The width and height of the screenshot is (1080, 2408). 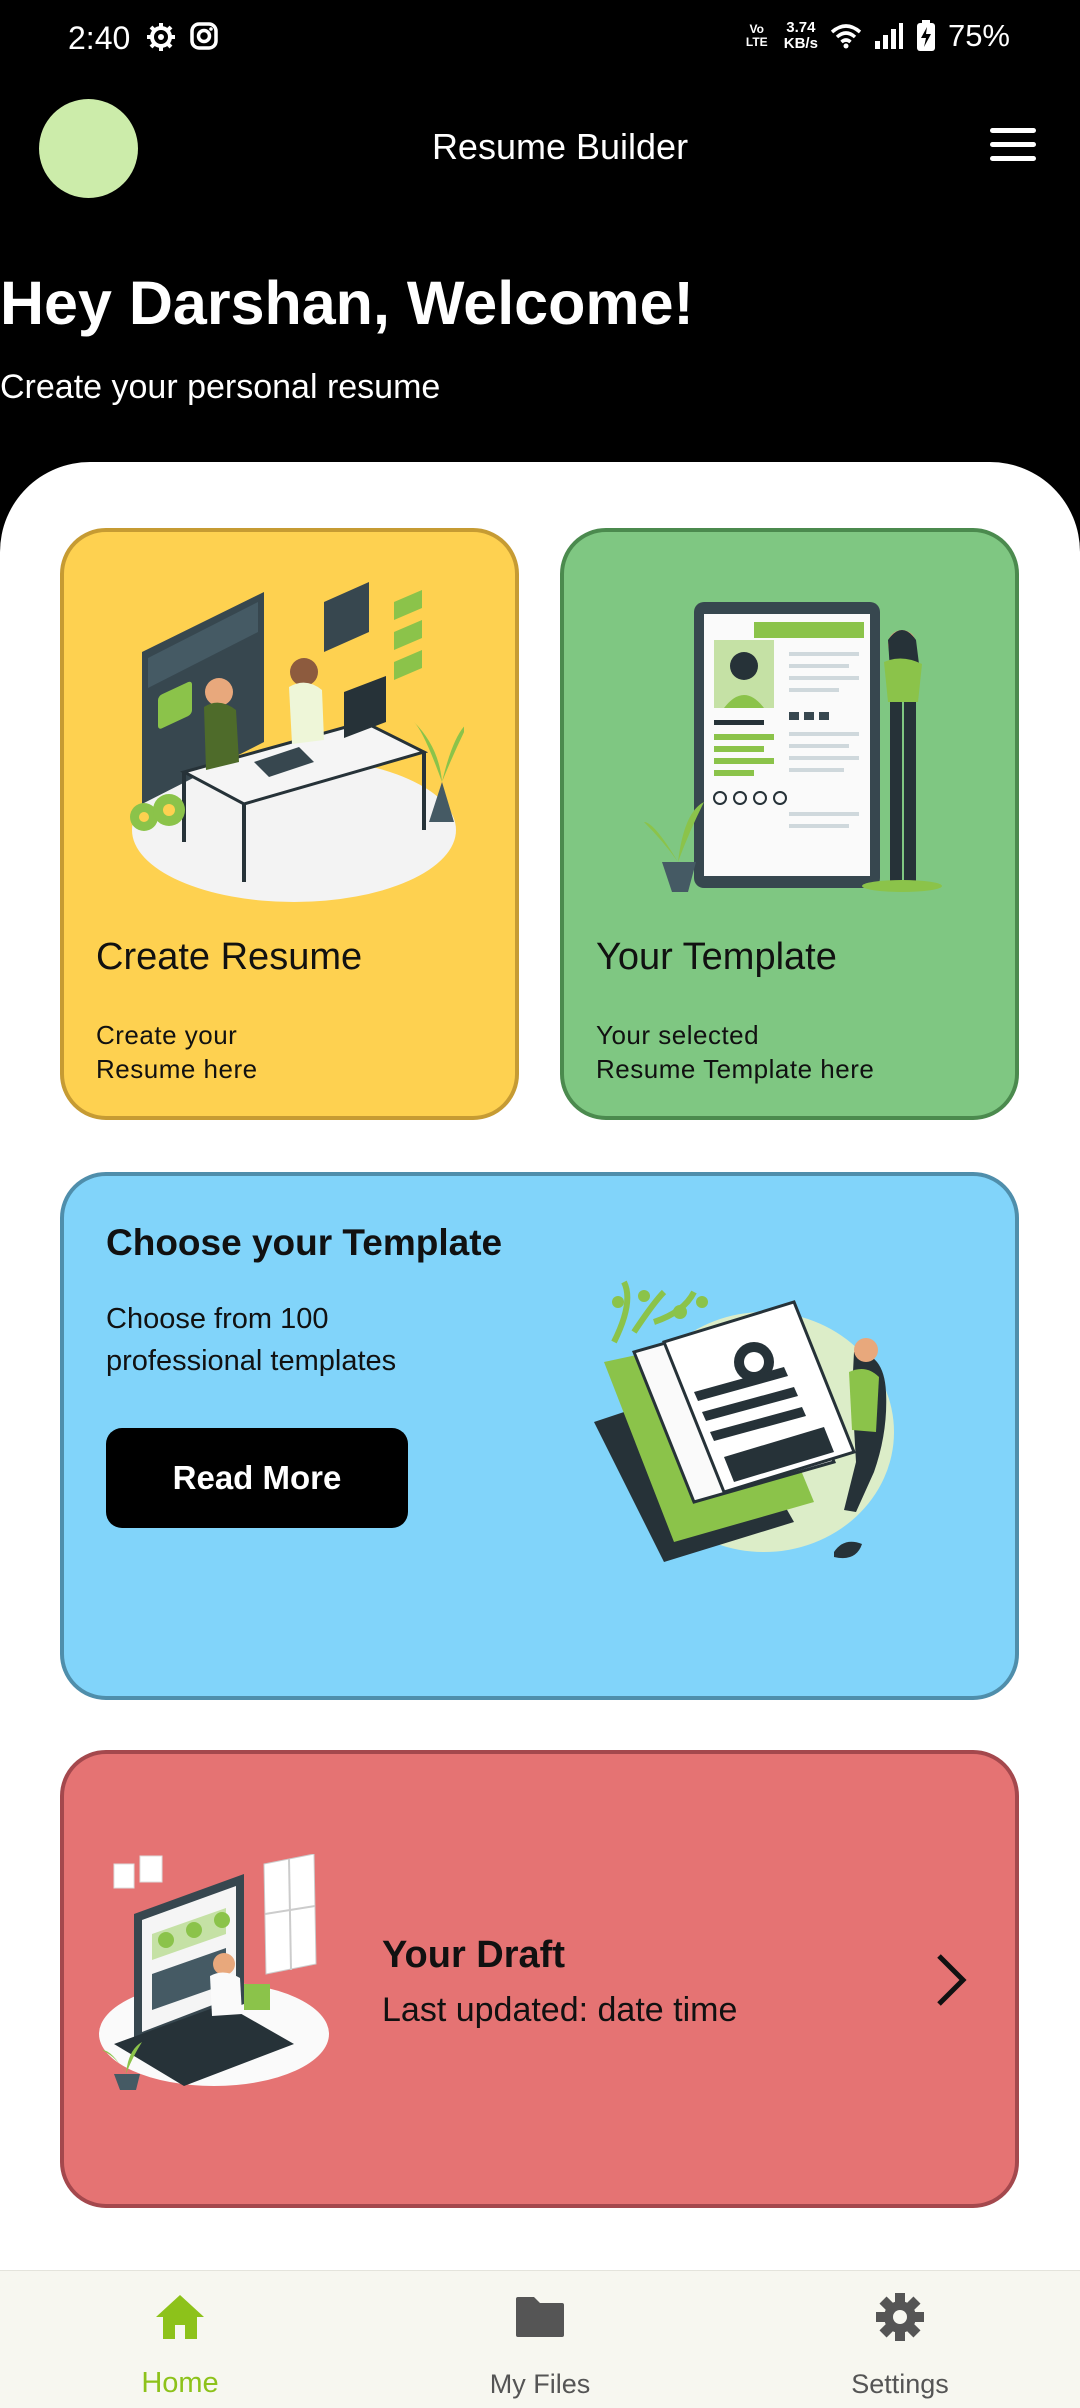 I want to click on settings-notification-icon, so click(x=161, y=37).